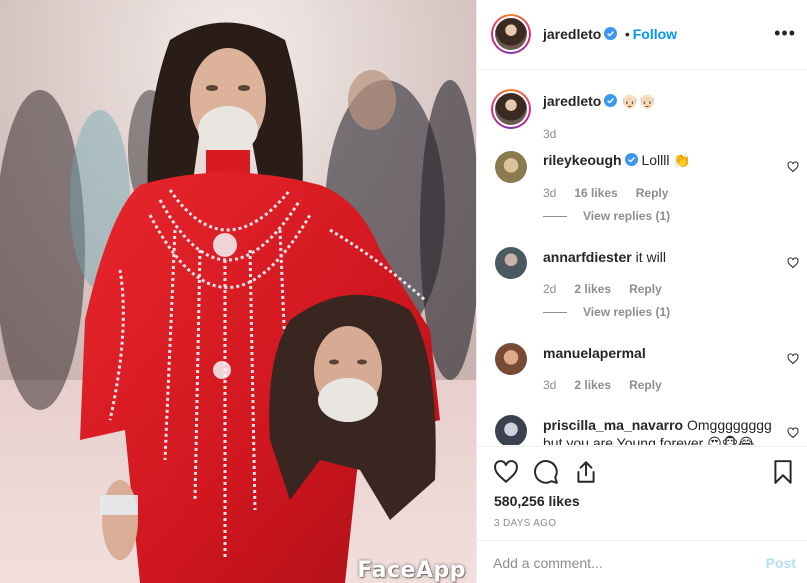 Image resolution: width=807 pixels, height=583 pixels. I want to click on comment-text: Lollll 👏, so click(666, 160).